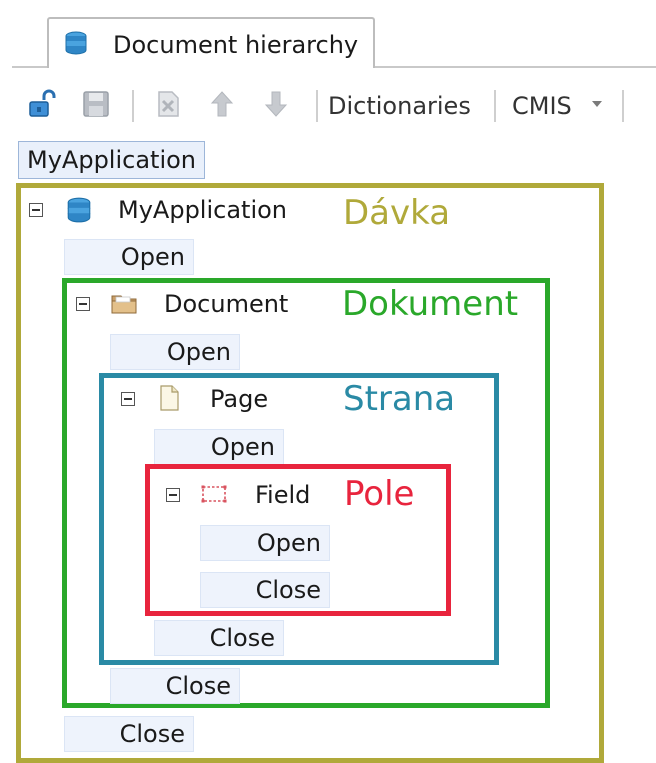 This screenshot has width=656, height=763. Describe the element at coordinates (226, 304) in the screenshot. I see `tree-node-label: Document` at that location.